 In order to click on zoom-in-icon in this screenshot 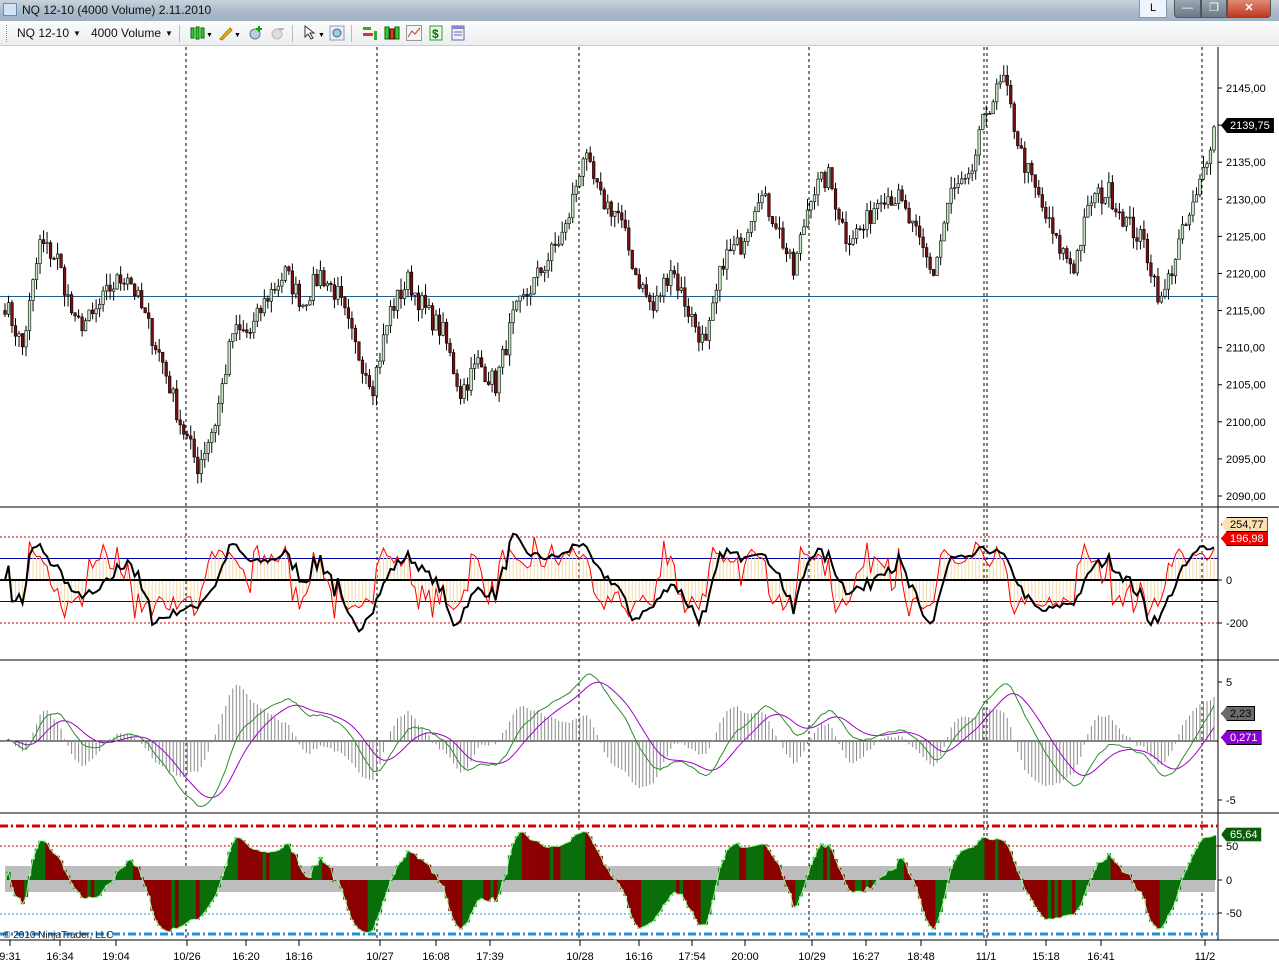, I will do `click(256, 33)`.